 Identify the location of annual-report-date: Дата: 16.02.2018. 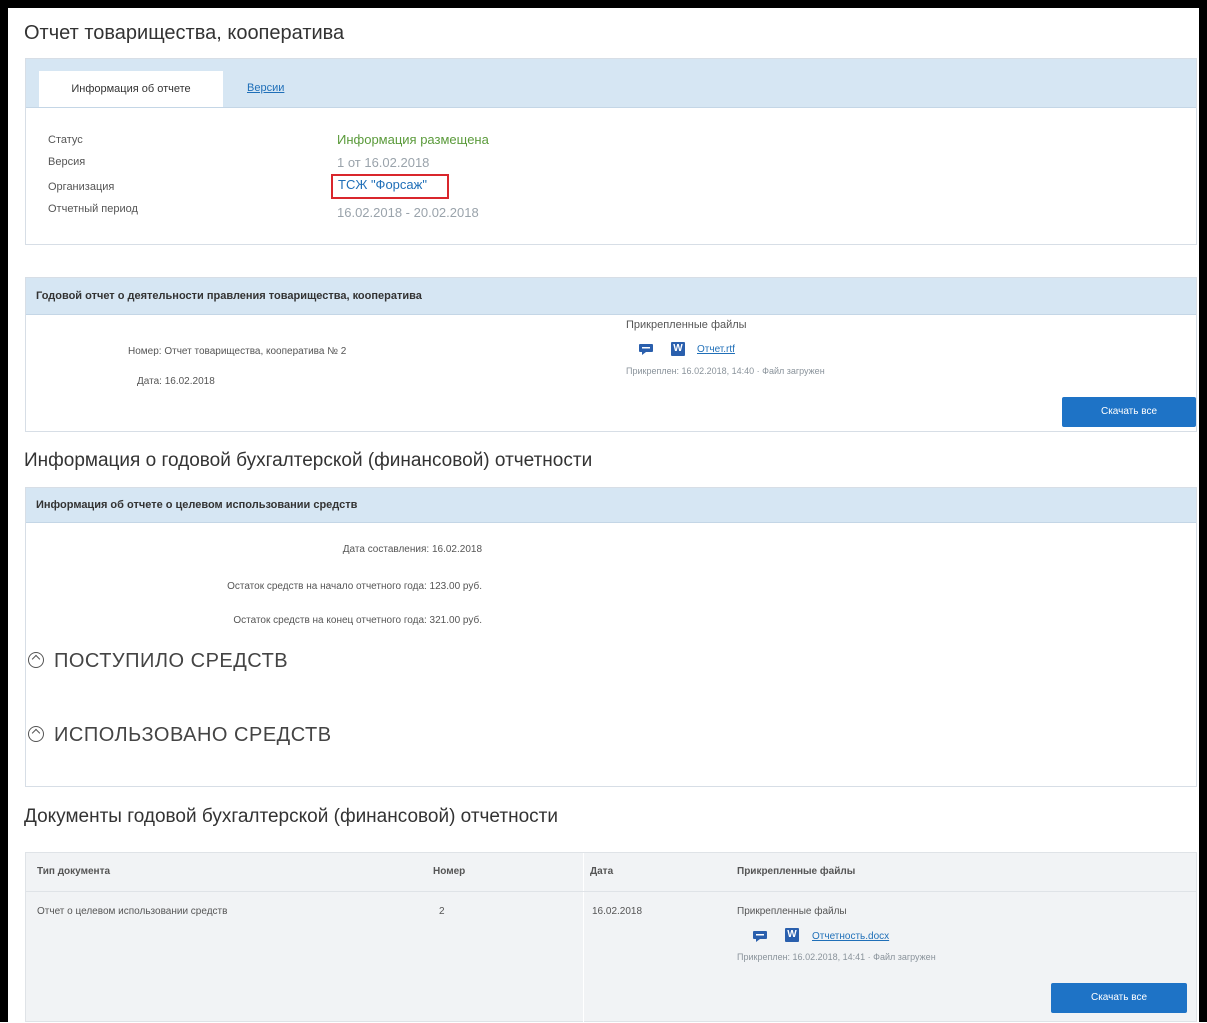
(176, 381).